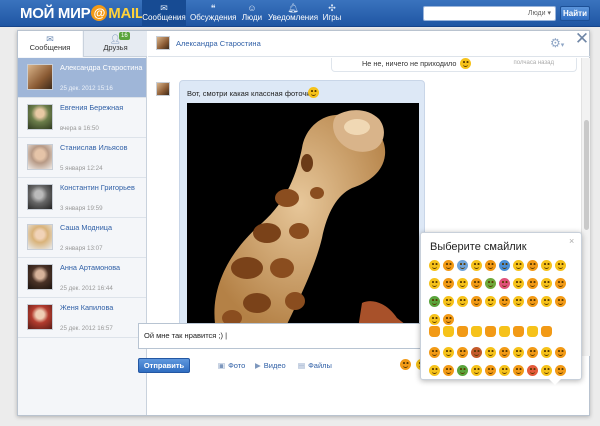 This screenshot has width=600, height=426. I want to click on nav-tab-discussions: ❝ Обсуждения, so click(213, 13).